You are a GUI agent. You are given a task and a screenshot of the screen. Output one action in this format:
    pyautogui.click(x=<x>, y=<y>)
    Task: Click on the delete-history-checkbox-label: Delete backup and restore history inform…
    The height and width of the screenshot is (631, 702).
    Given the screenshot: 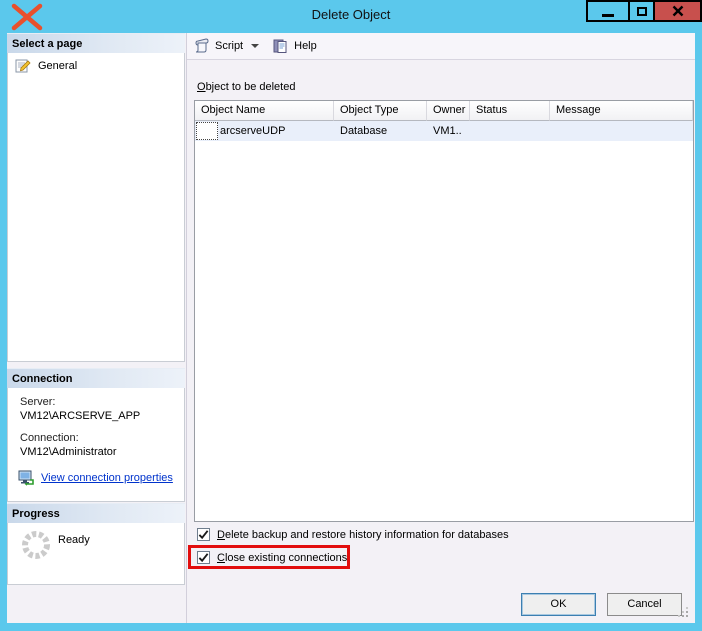 What is the action you would take?
    pyautogui.click(x=363, y=534)
    